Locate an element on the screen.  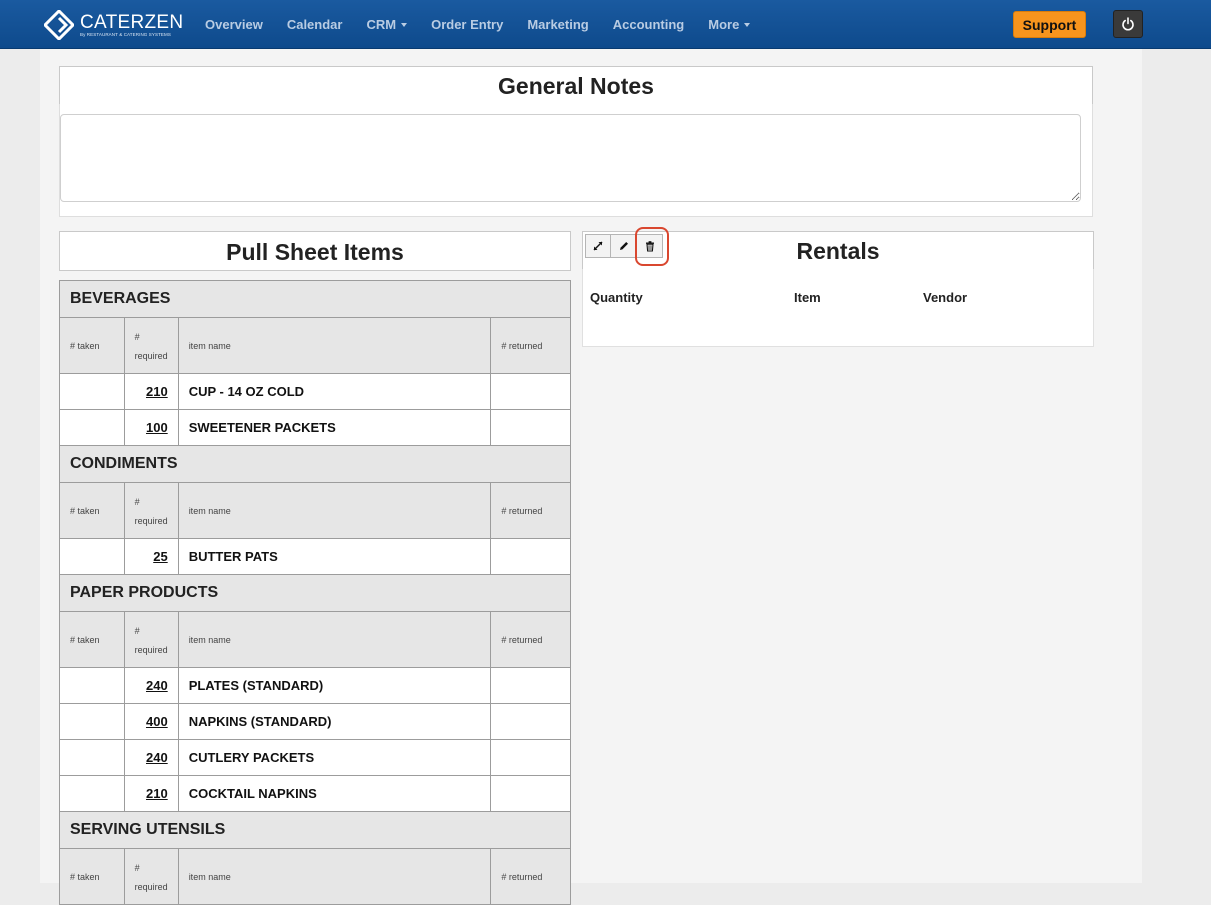
category-row: CONDIMENTS is located at coordinates (315, 464).